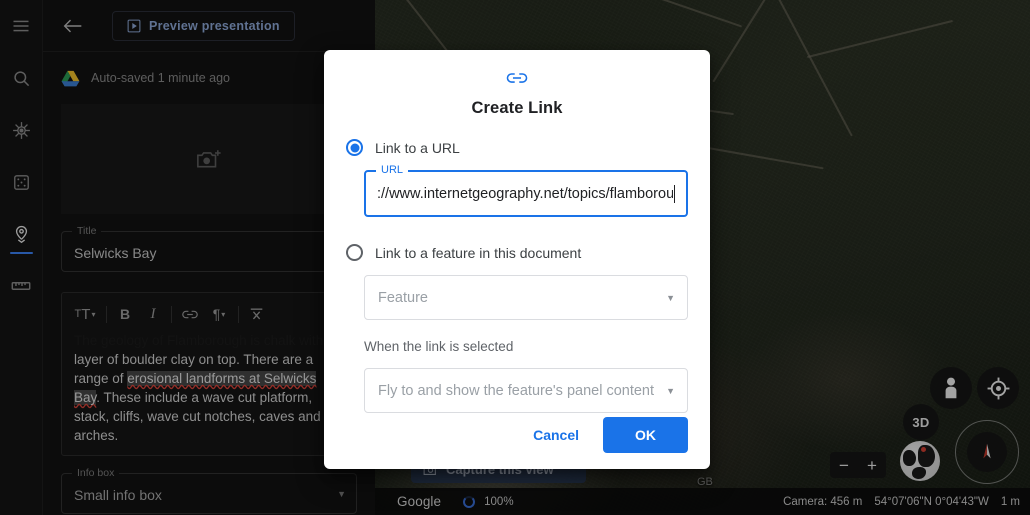 The image size is (1030, 515). What do you see at coordinates (517, 78) in the screenshot?
I see `link-icon` at bounding box center [517, 78].